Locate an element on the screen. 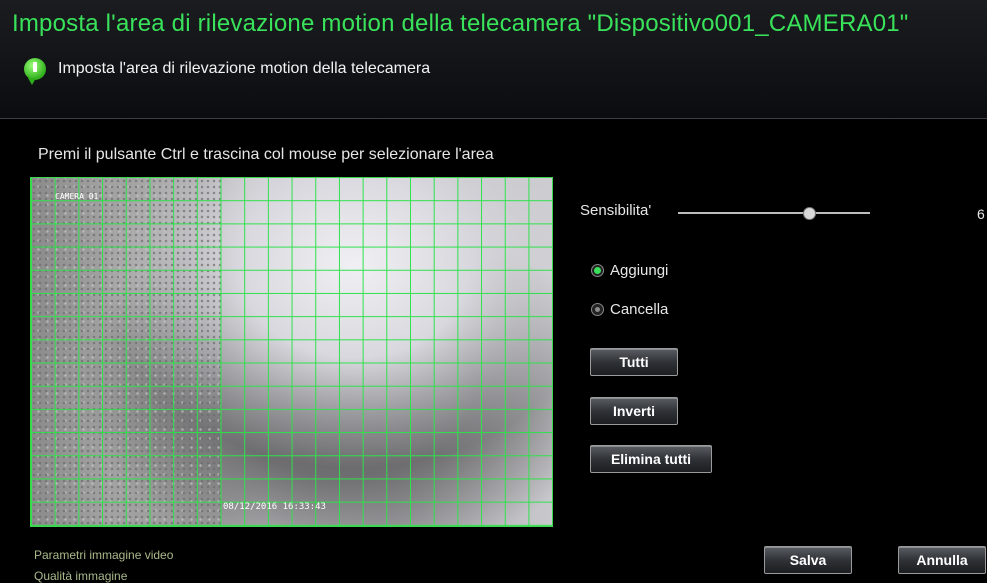 This screenshot has width=987, height=583. radio-add: Aggiungi is located at coordinates (629, 270).